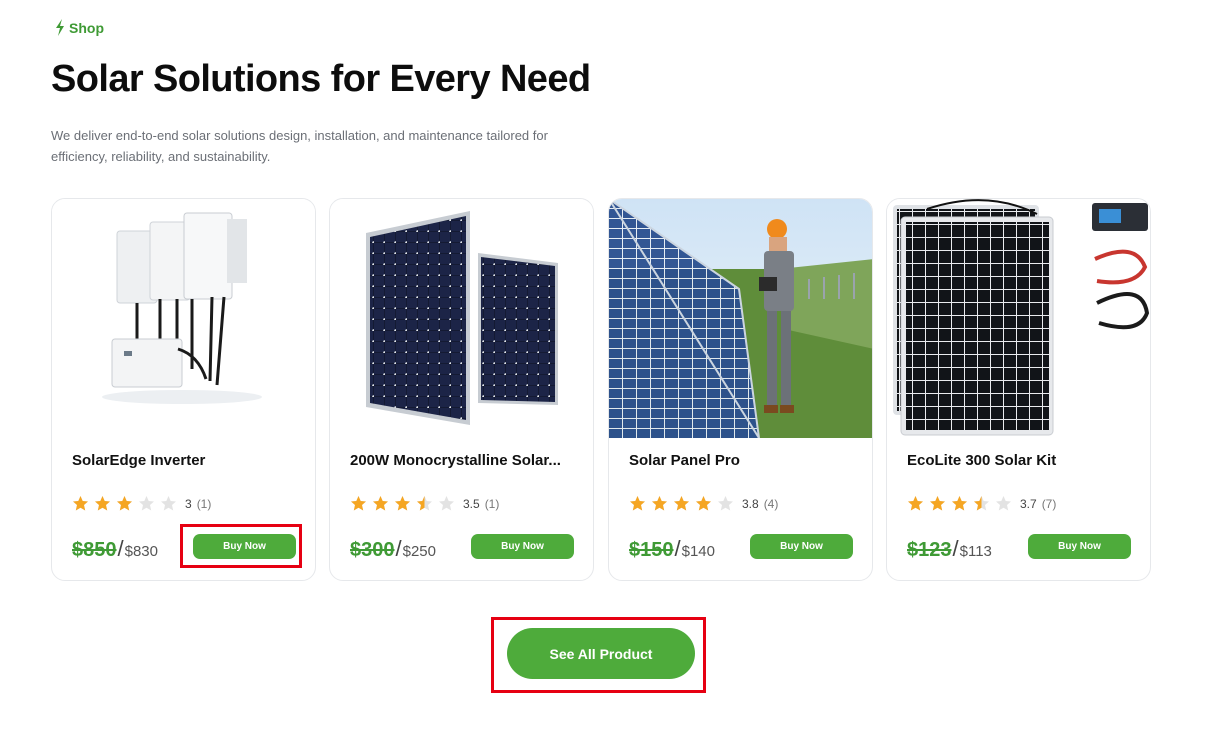 Image resolution: width=1223 pixels, height=738 pixels. Describe the element at coordinates (1020, 460) in the screenshot. I see `product-name: EcoLite 300 Solar Kit` at that location.